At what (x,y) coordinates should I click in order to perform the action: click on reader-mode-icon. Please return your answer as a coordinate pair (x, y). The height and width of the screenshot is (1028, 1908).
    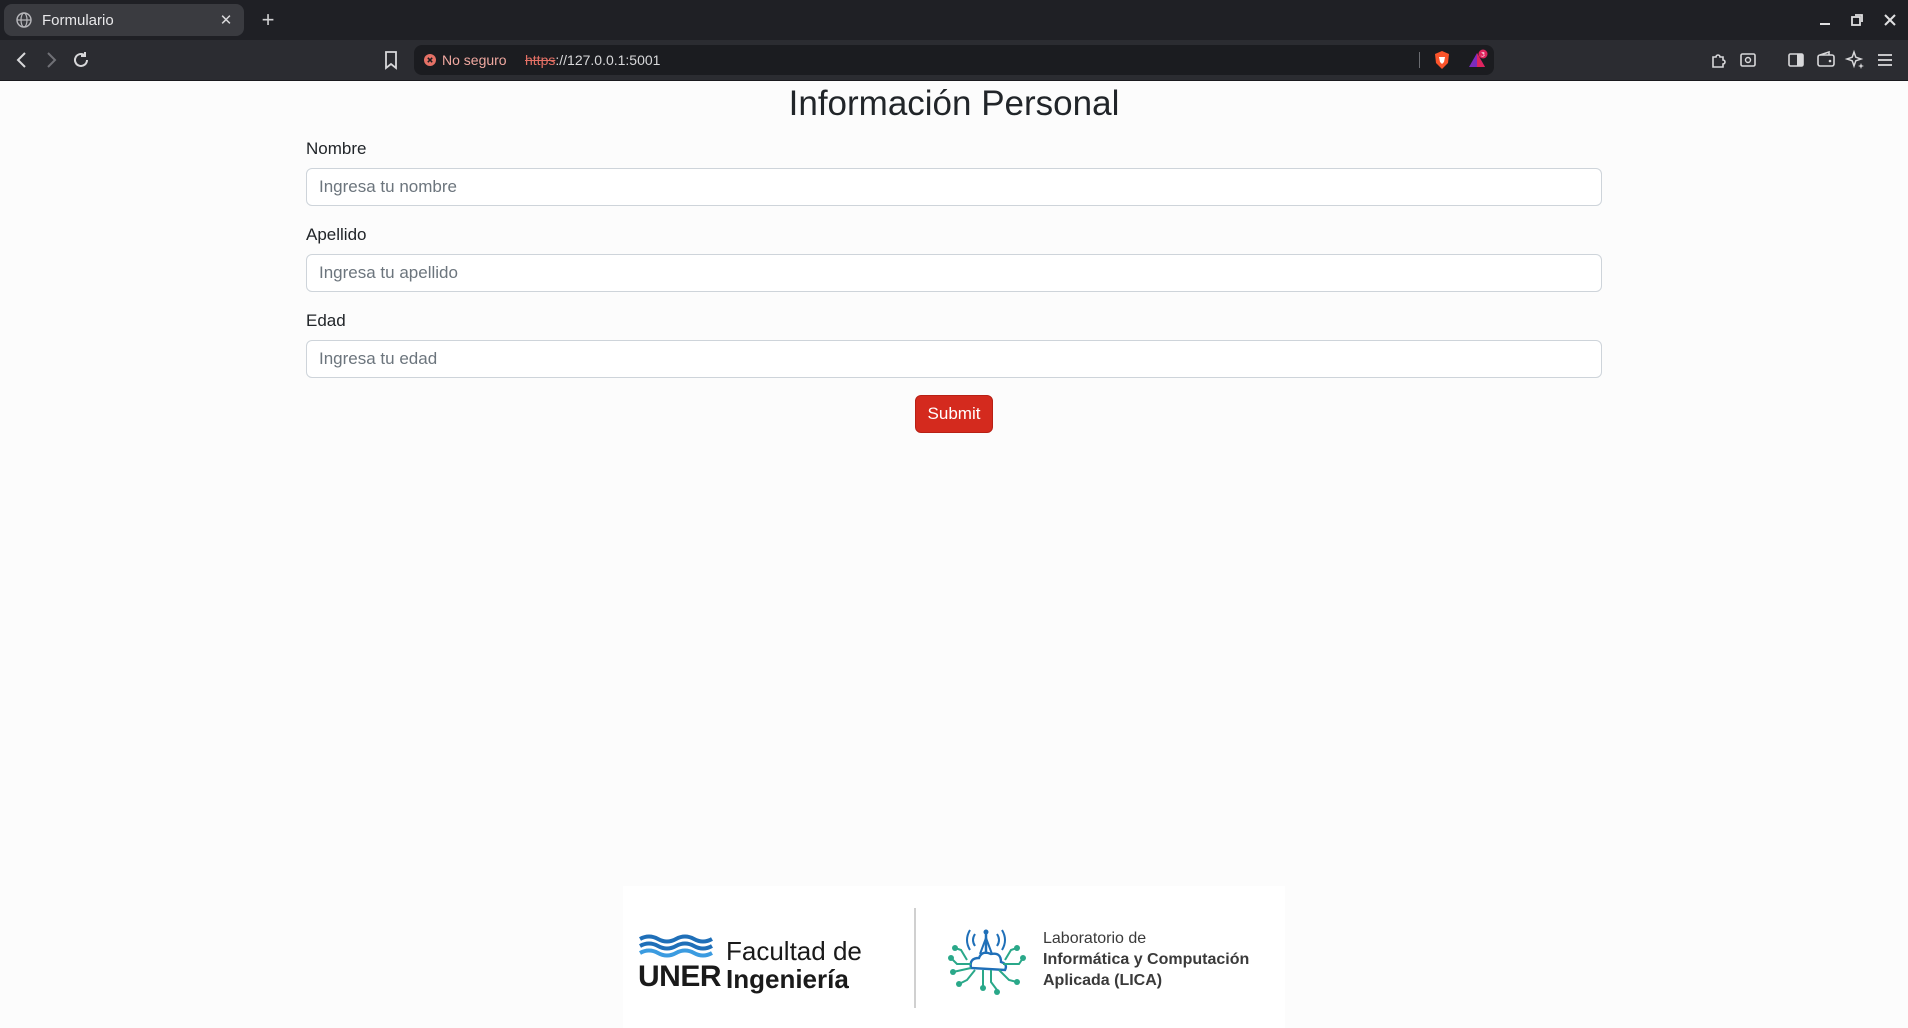
    Looking at the image, I should click on (1748, 60).